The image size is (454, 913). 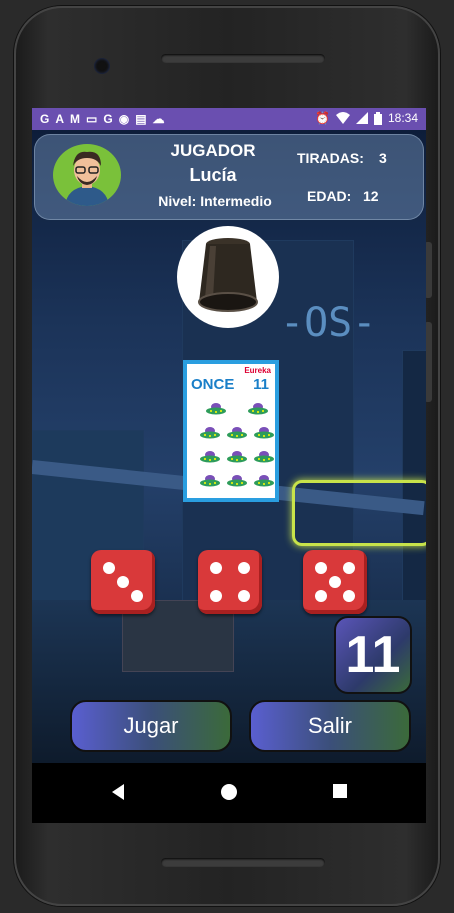 What do you see at coordinates (361, 118) in the screenshot?
I see `signal-icon` at bounding box center [361, 118].